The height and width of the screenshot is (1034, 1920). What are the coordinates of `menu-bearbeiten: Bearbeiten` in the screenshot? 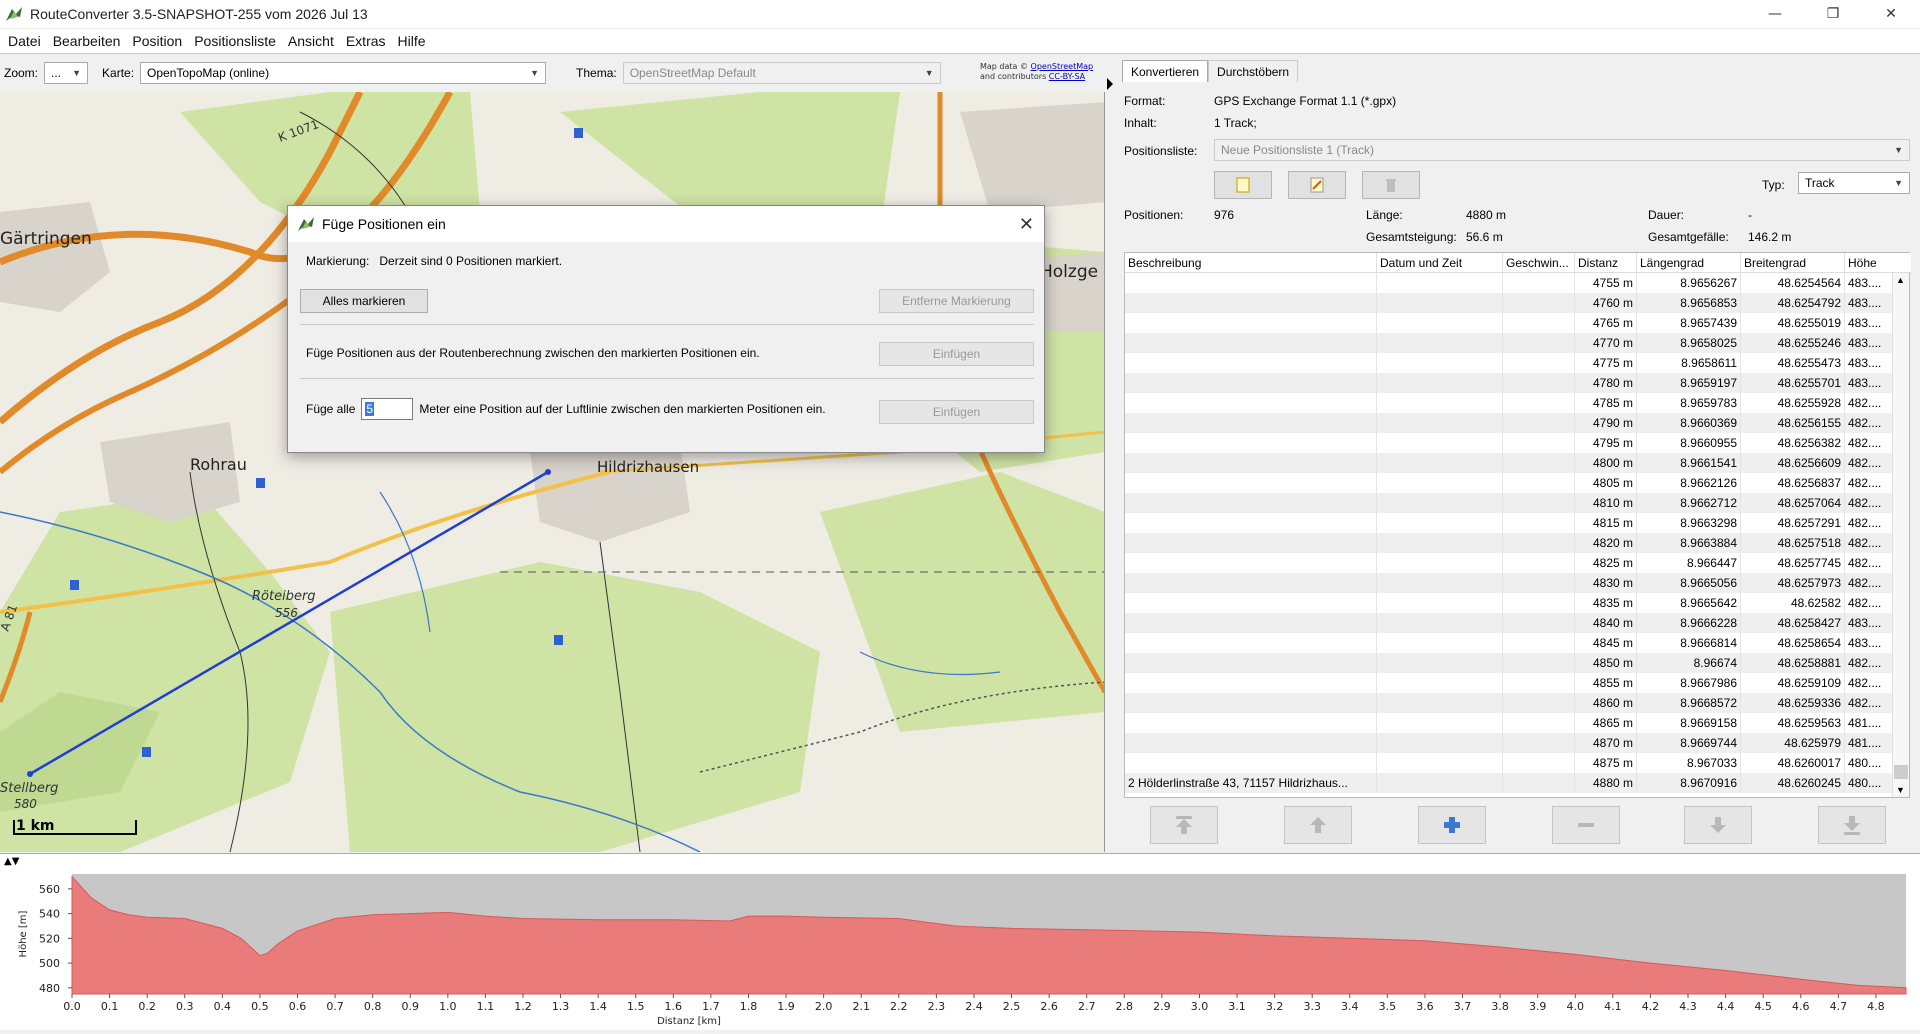 It's located at (89, 41).